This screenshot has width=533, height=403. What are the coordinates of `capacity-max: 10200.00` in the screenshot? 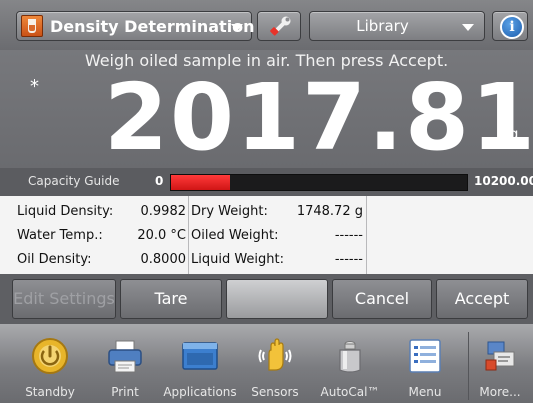 It's located at (503, 181).